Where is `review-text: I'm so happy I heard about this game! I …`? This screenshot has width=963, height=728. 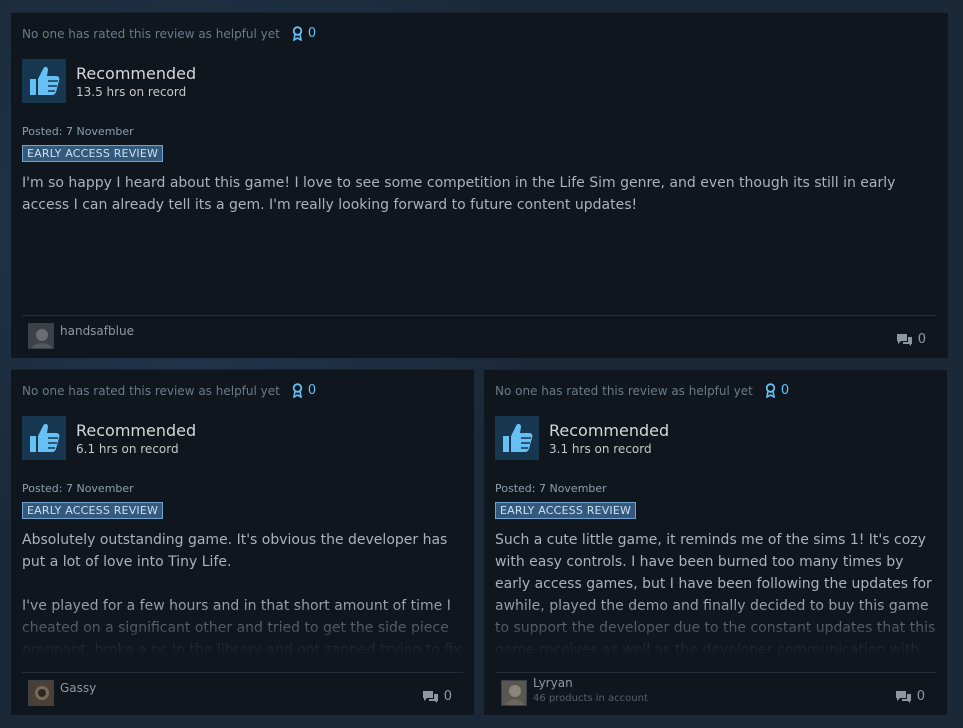 review-text: I'm so happy I heard about this game! I … is located at coordinates (479, 205).